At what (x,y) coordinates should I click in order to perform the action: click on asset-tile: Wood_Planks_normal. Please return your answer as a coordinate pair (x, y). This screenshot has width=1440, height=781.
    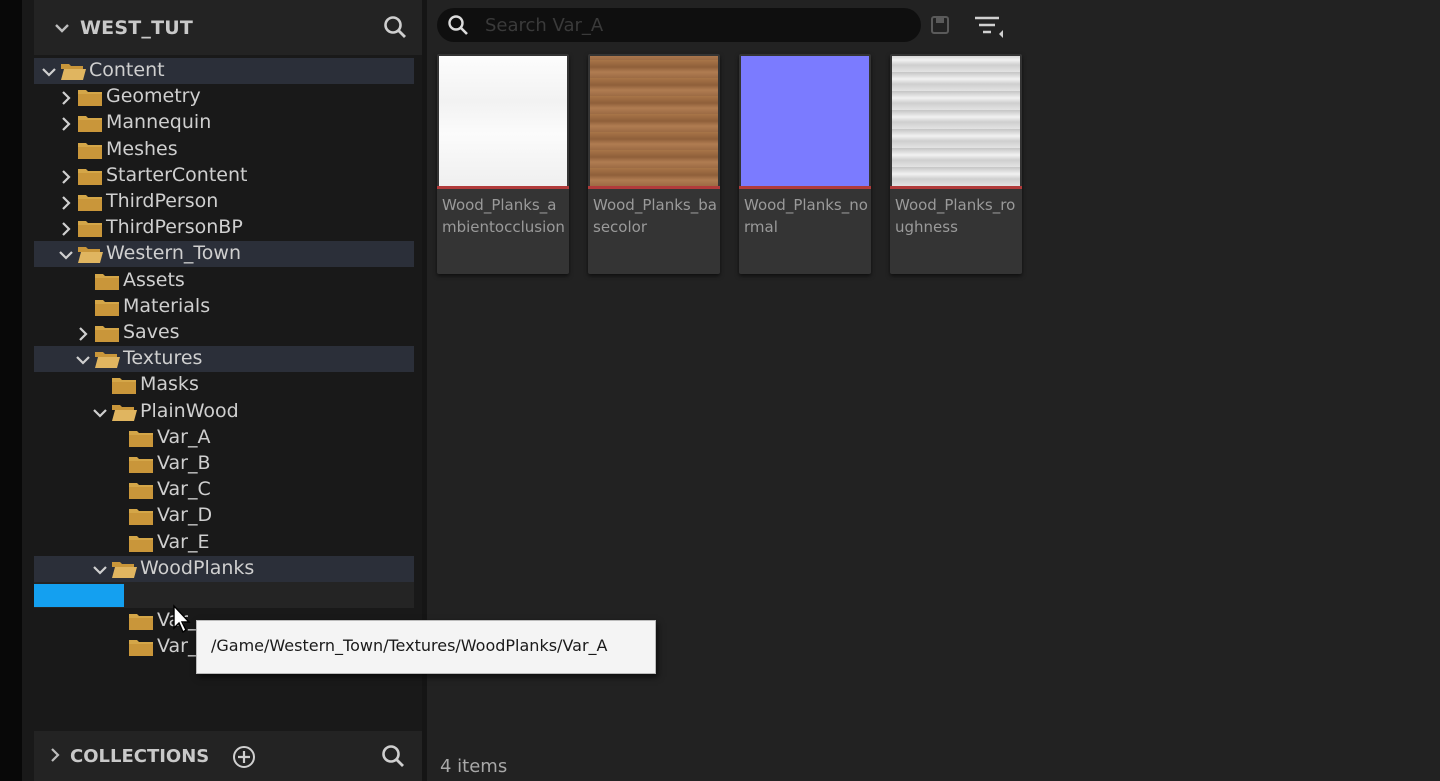
    Looking at the image, I should click on (805, 164).